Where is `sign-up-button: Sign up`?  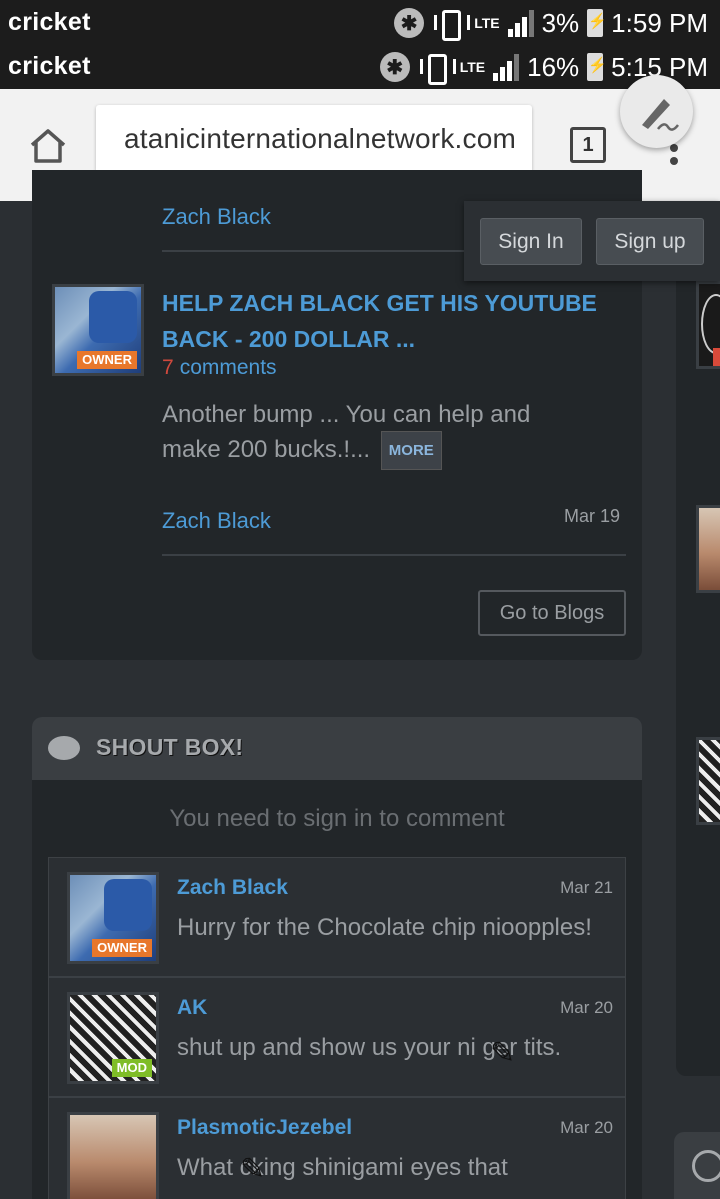
sign-up-button: Sign up is located at coordinates (650, 241).